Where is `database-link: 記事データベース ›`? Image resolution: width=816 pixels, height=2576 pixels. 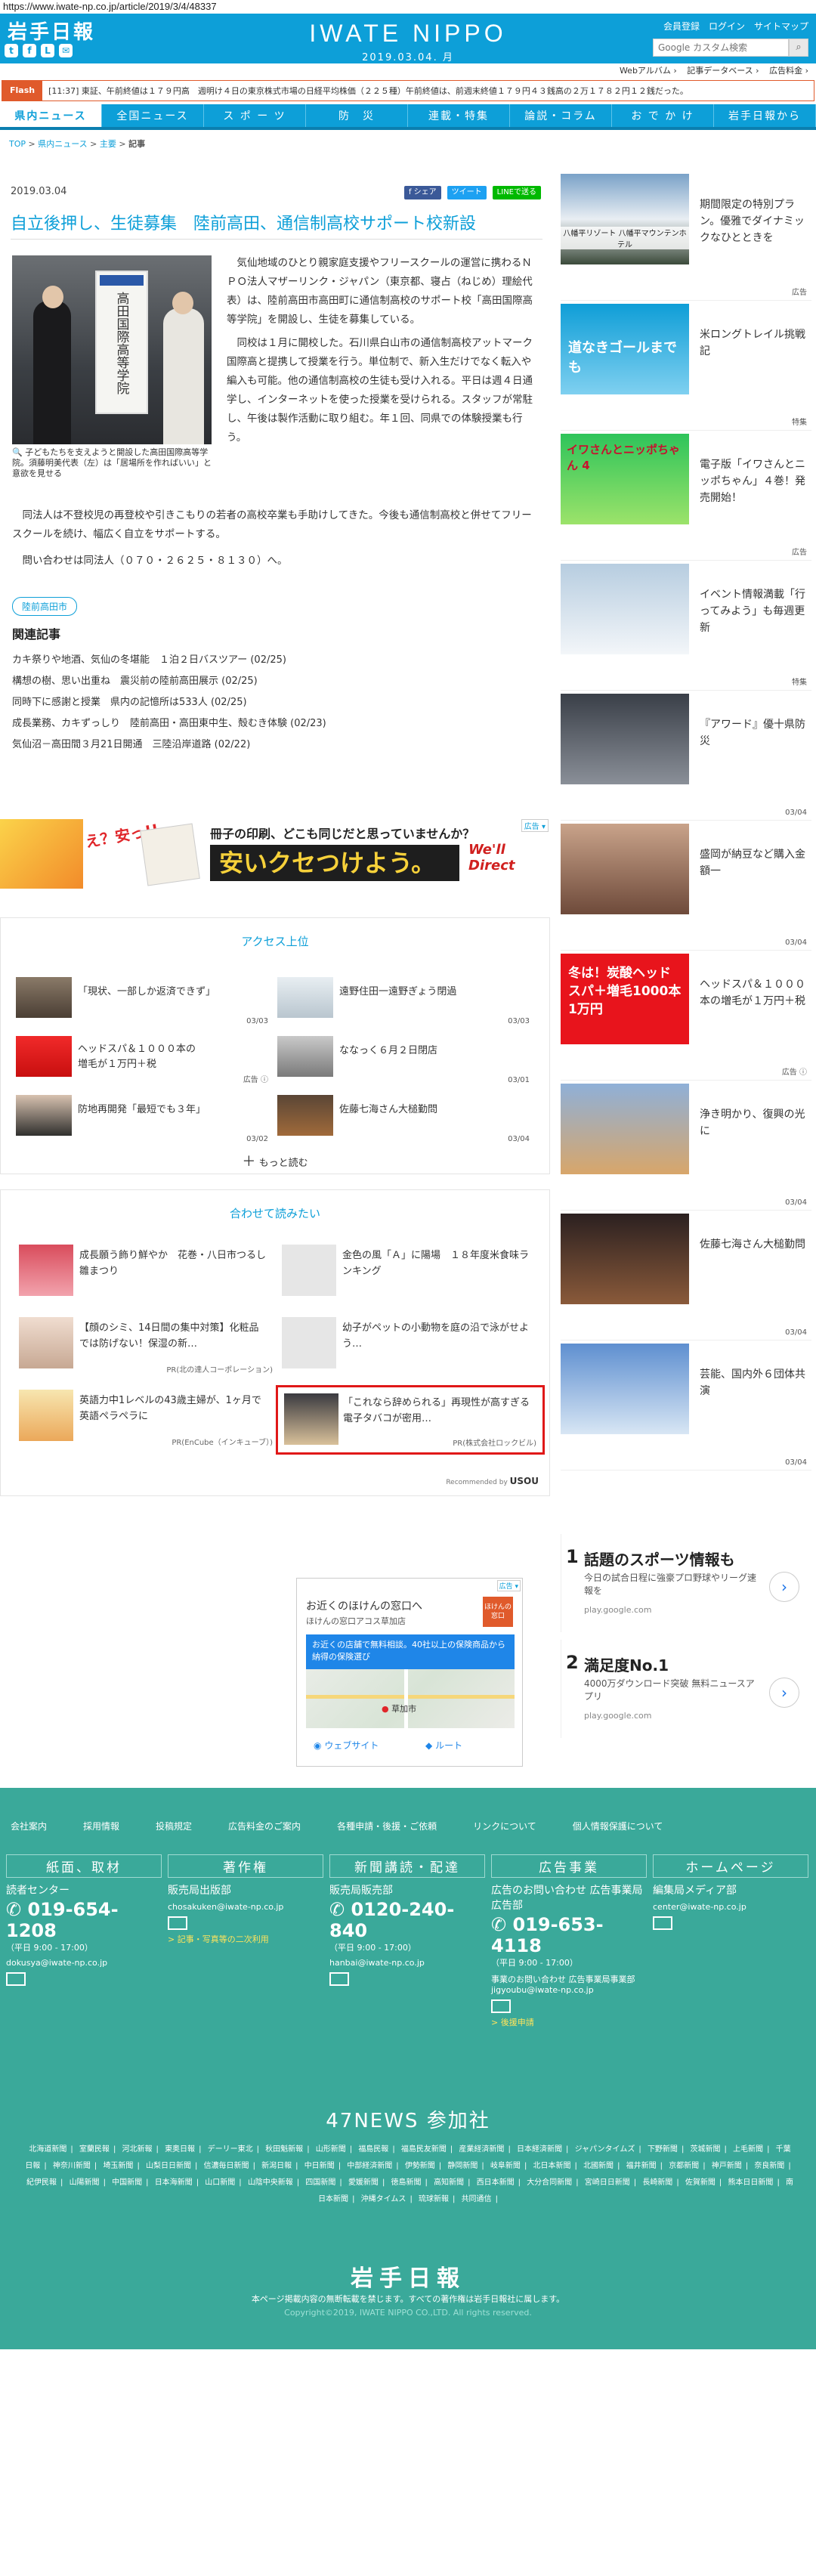 database-link: 記事データベース › is located at coordinates (723, 71).